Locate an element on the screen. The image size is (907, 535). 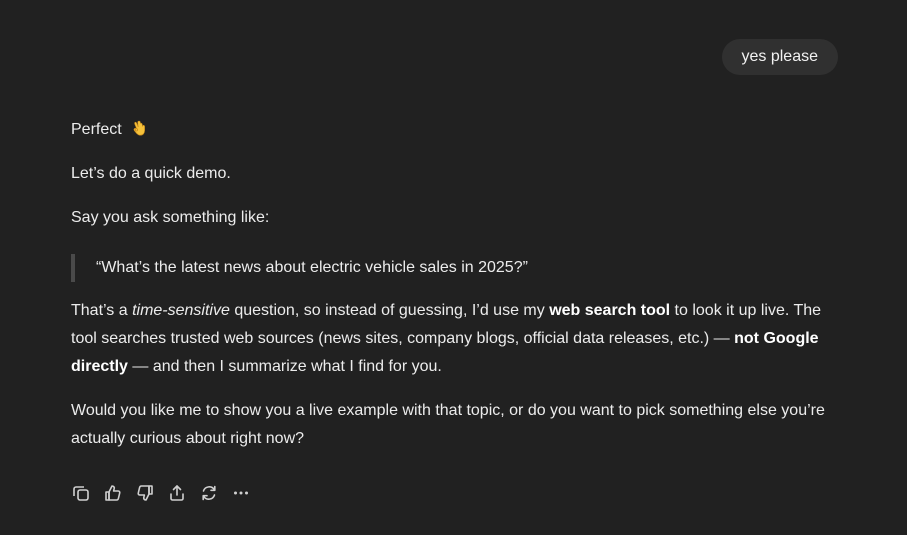
perfect-text: Perfect is located at coordinates (96, 129).